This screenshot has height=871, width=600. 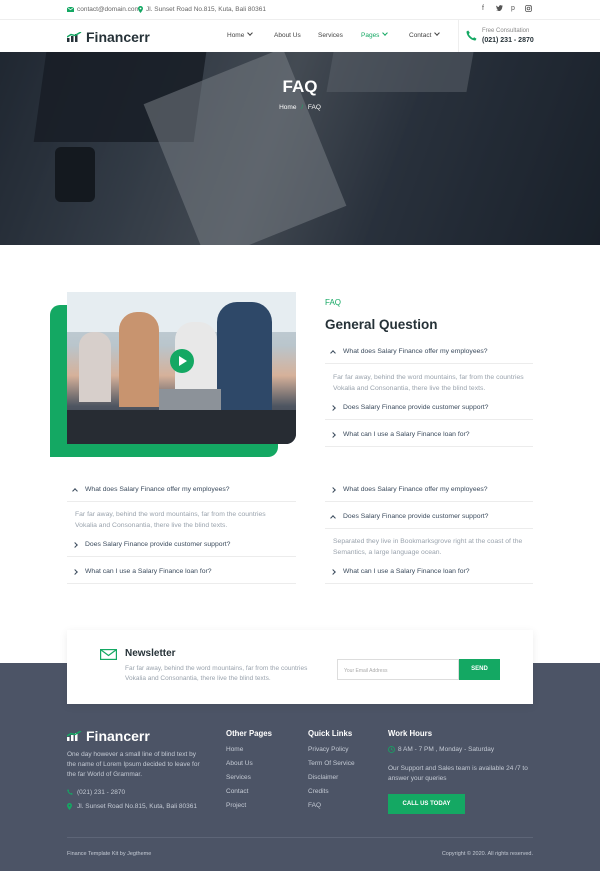 What do you see at coordinates (287, 35) in the screenshot?
I see `nav-about: About Us` at bounding box center [287, 35].